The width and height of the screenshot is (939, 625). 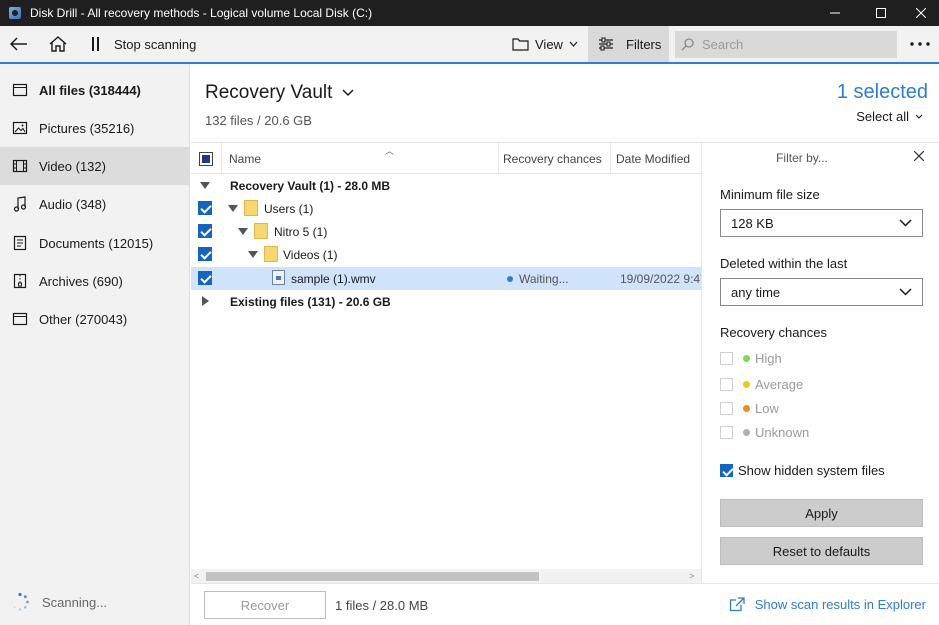 I want to click on sidebar-item-other: Other (270043), so click(x=94, y=319).